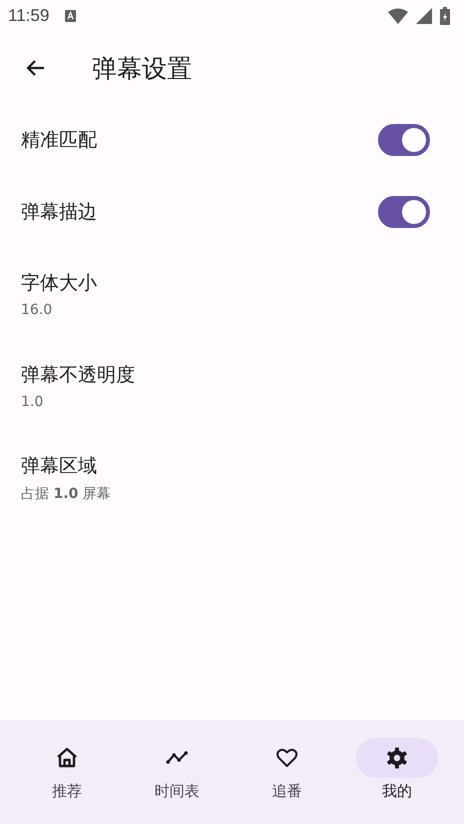  I want to click on setting-label: 弹幕区域, so click(59, 466).